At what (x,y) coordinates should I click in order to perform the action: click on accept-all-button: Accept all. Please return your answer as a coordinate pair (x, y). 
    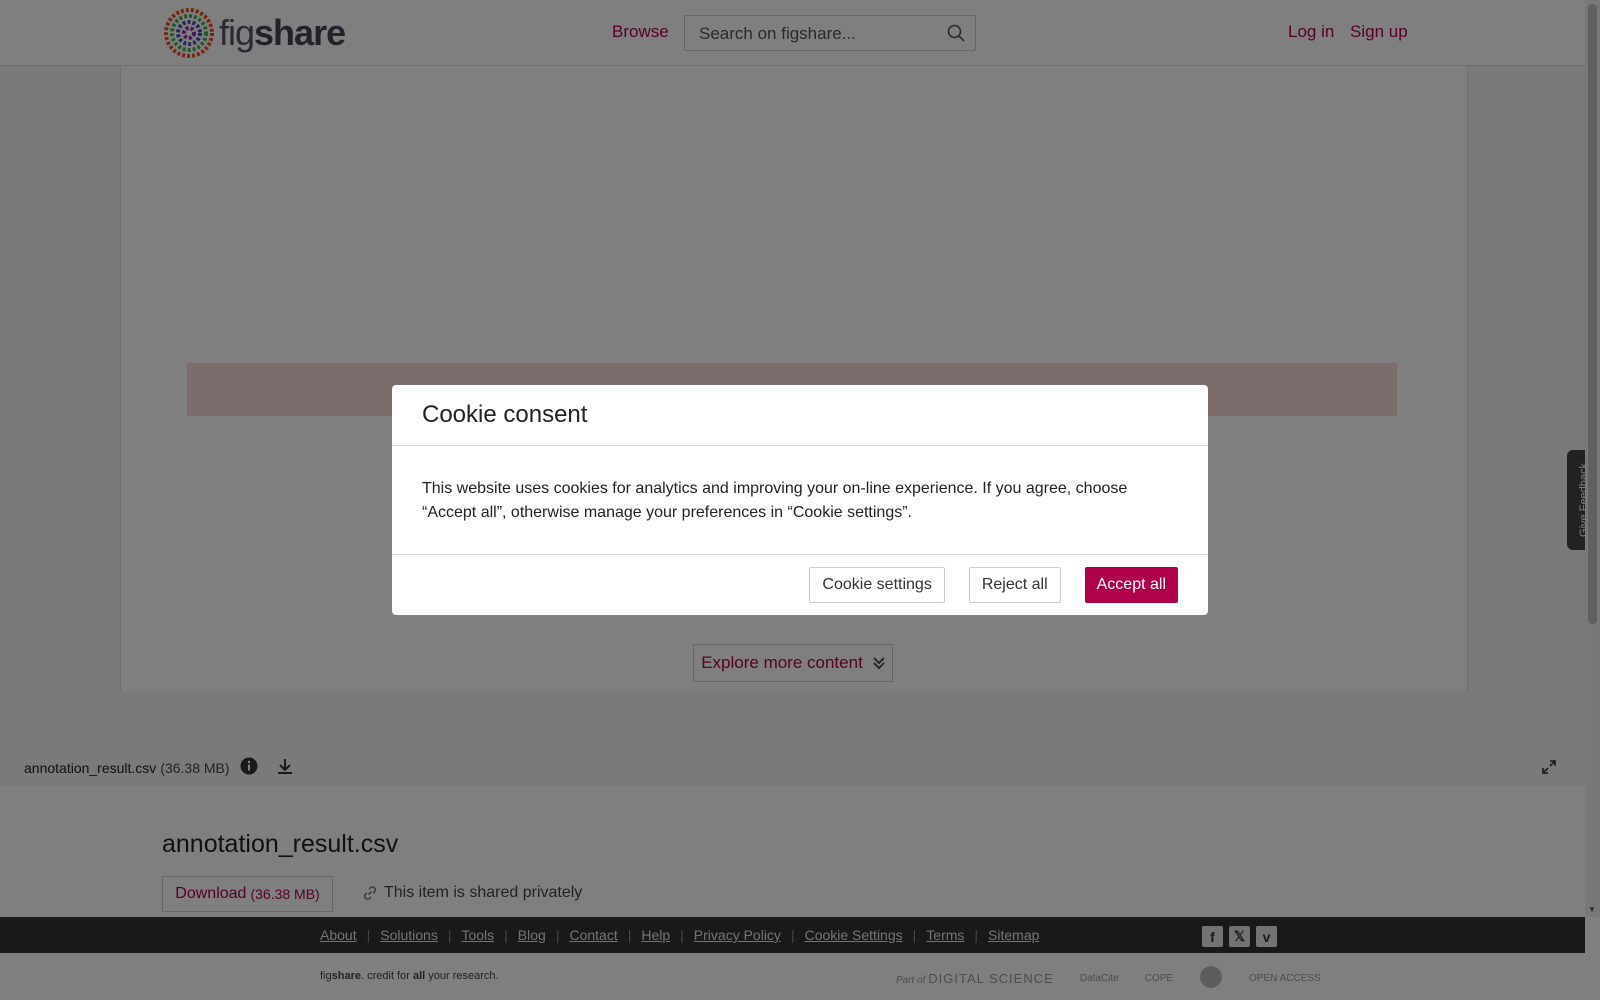
    Looking at the image, I should click on (1131, 585).